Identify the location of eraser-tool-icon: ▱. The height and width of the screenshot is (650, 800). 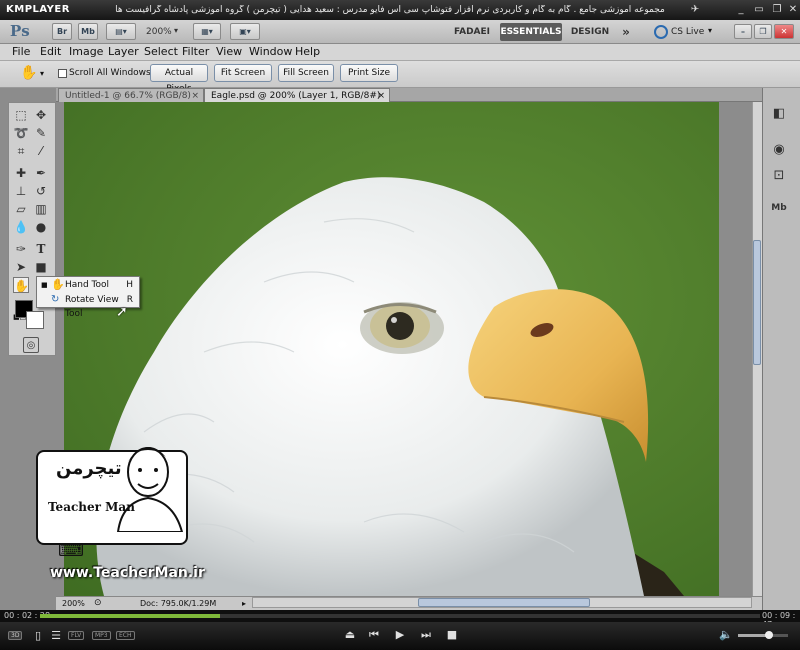
(21, 209).